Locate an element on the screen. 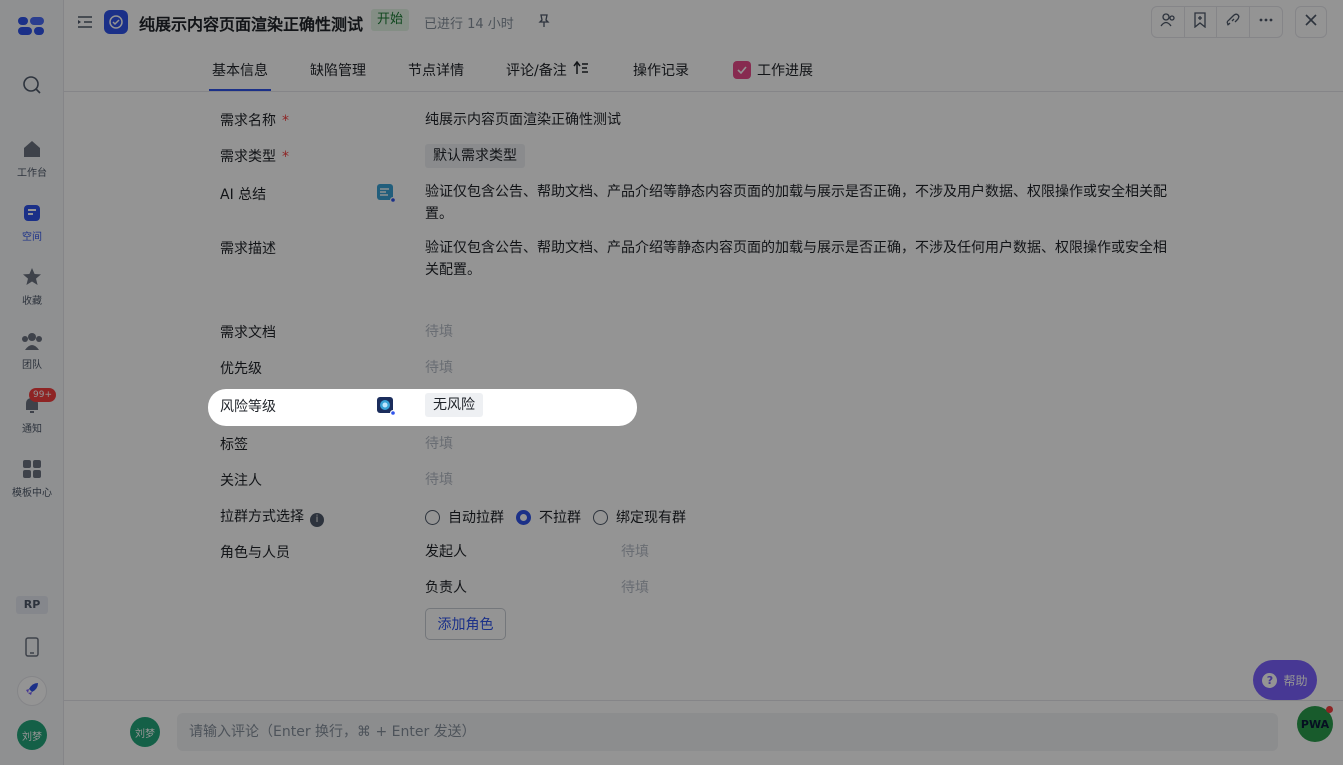 Image resolution: width=1343 pixels, height=765 pixels. tab-operation-log: 操作记录 is located at coordinates (661, 70).